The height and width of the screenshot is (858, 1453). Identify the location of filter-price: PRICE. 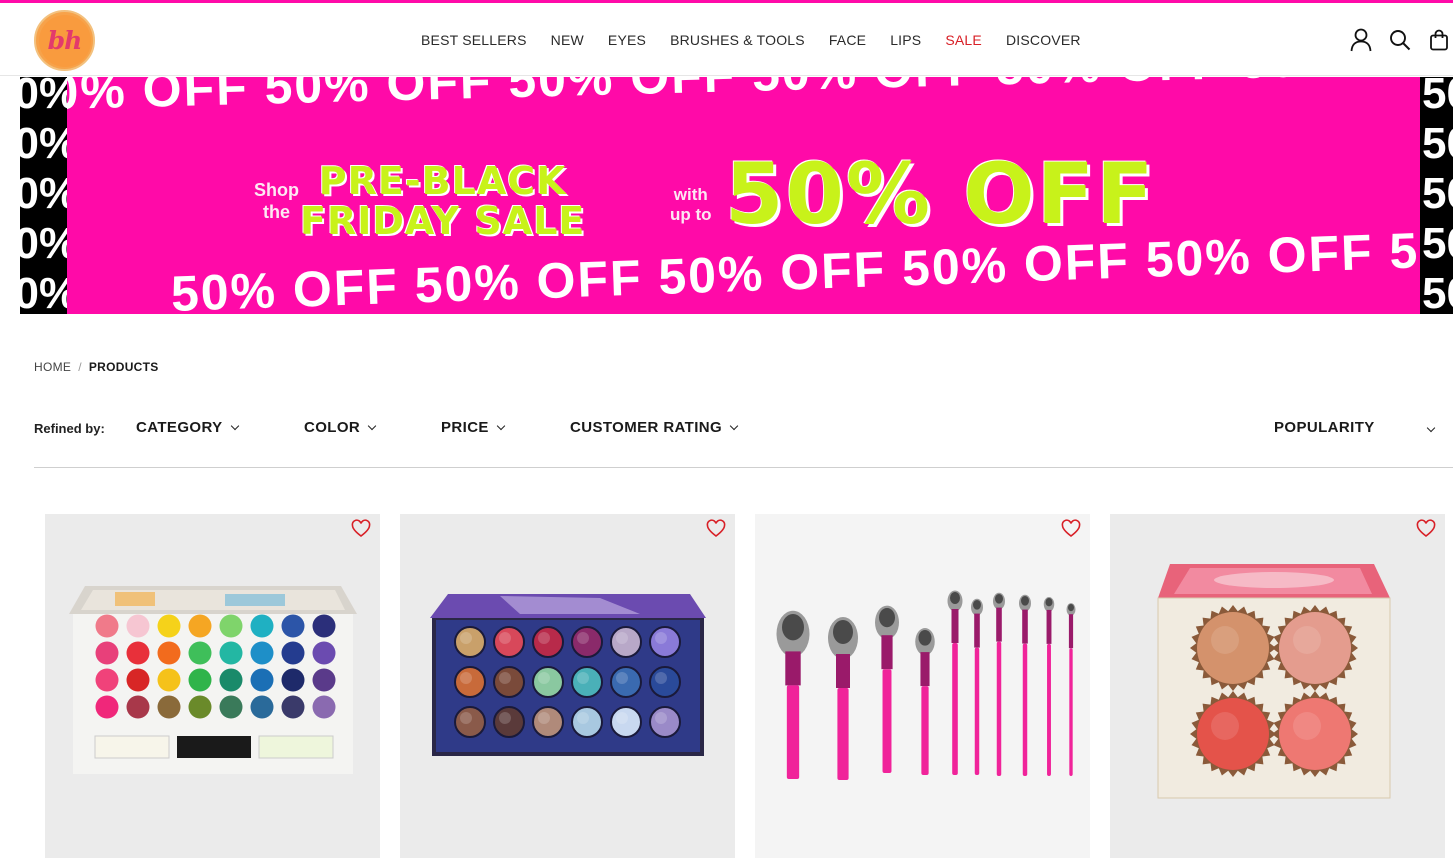
(473, 427).